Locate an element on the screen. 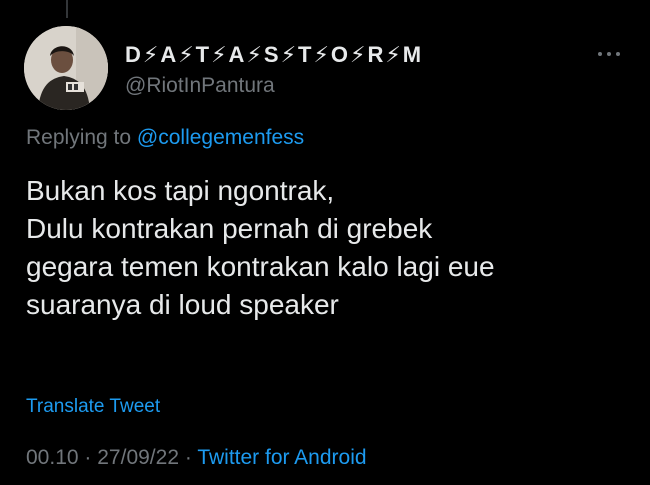 The height and width of the screenshot is (485, 650). profile-photo is located at coordinates (66, 68).